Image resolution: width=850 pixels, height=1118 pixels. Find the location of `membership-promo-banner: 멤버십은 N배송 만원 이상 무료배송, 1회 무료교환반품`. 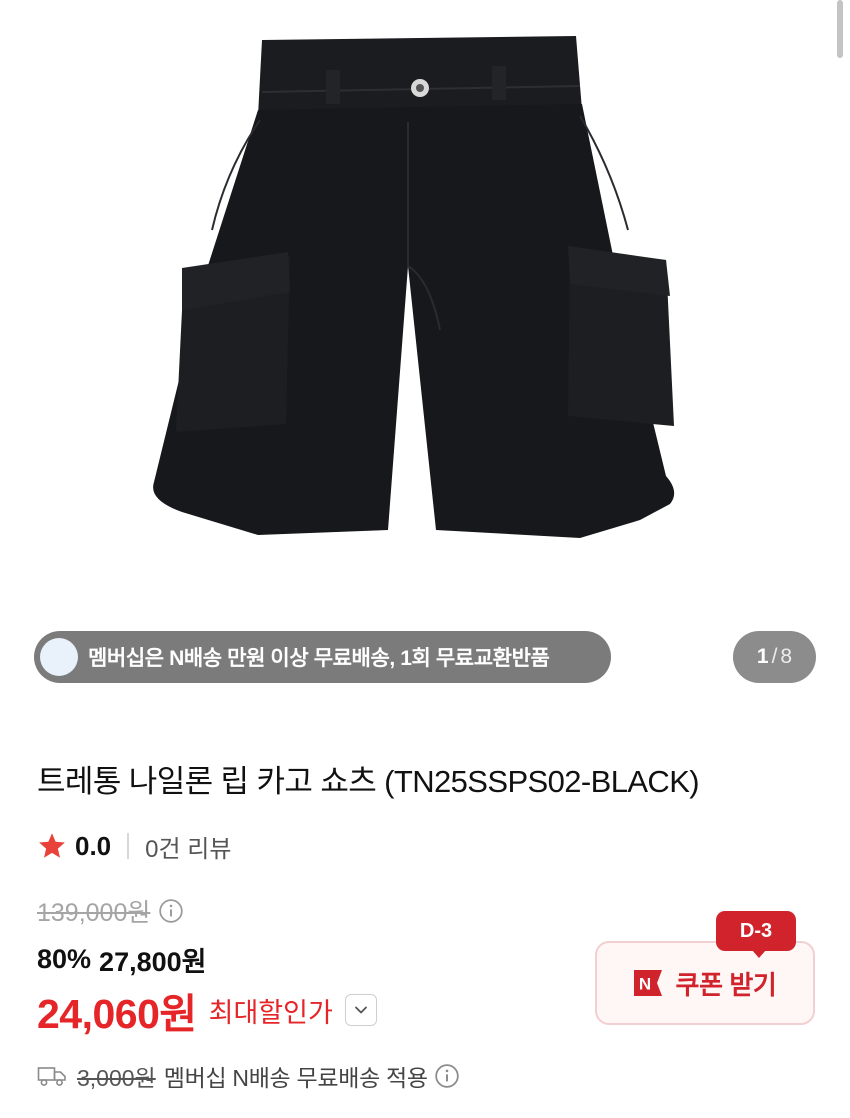

membership-promo-banner: 멤버십은 N배송 만원 이상 무료배송, 1회 무료교환반품 is located at coordinates (322, 657).